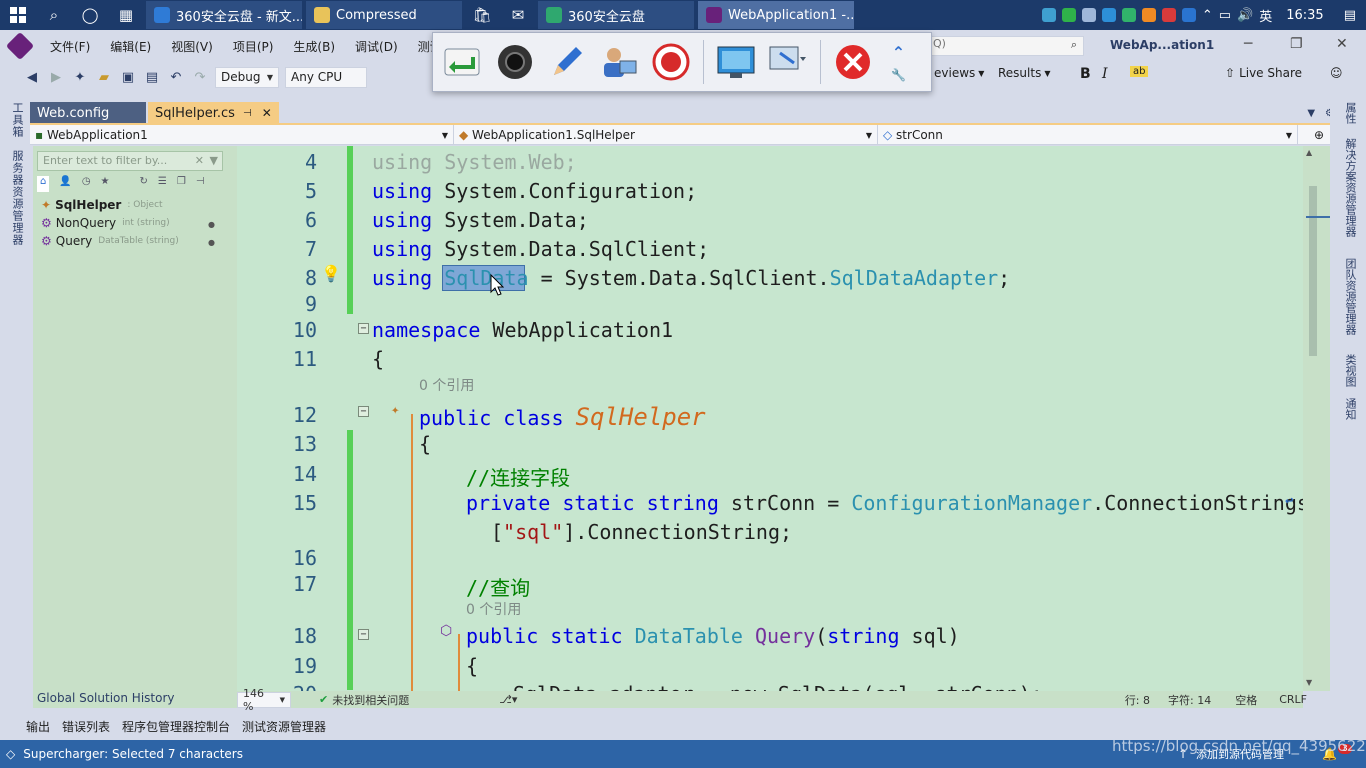  I want to click on monitor-dropdown-icon, so click(788, 62).